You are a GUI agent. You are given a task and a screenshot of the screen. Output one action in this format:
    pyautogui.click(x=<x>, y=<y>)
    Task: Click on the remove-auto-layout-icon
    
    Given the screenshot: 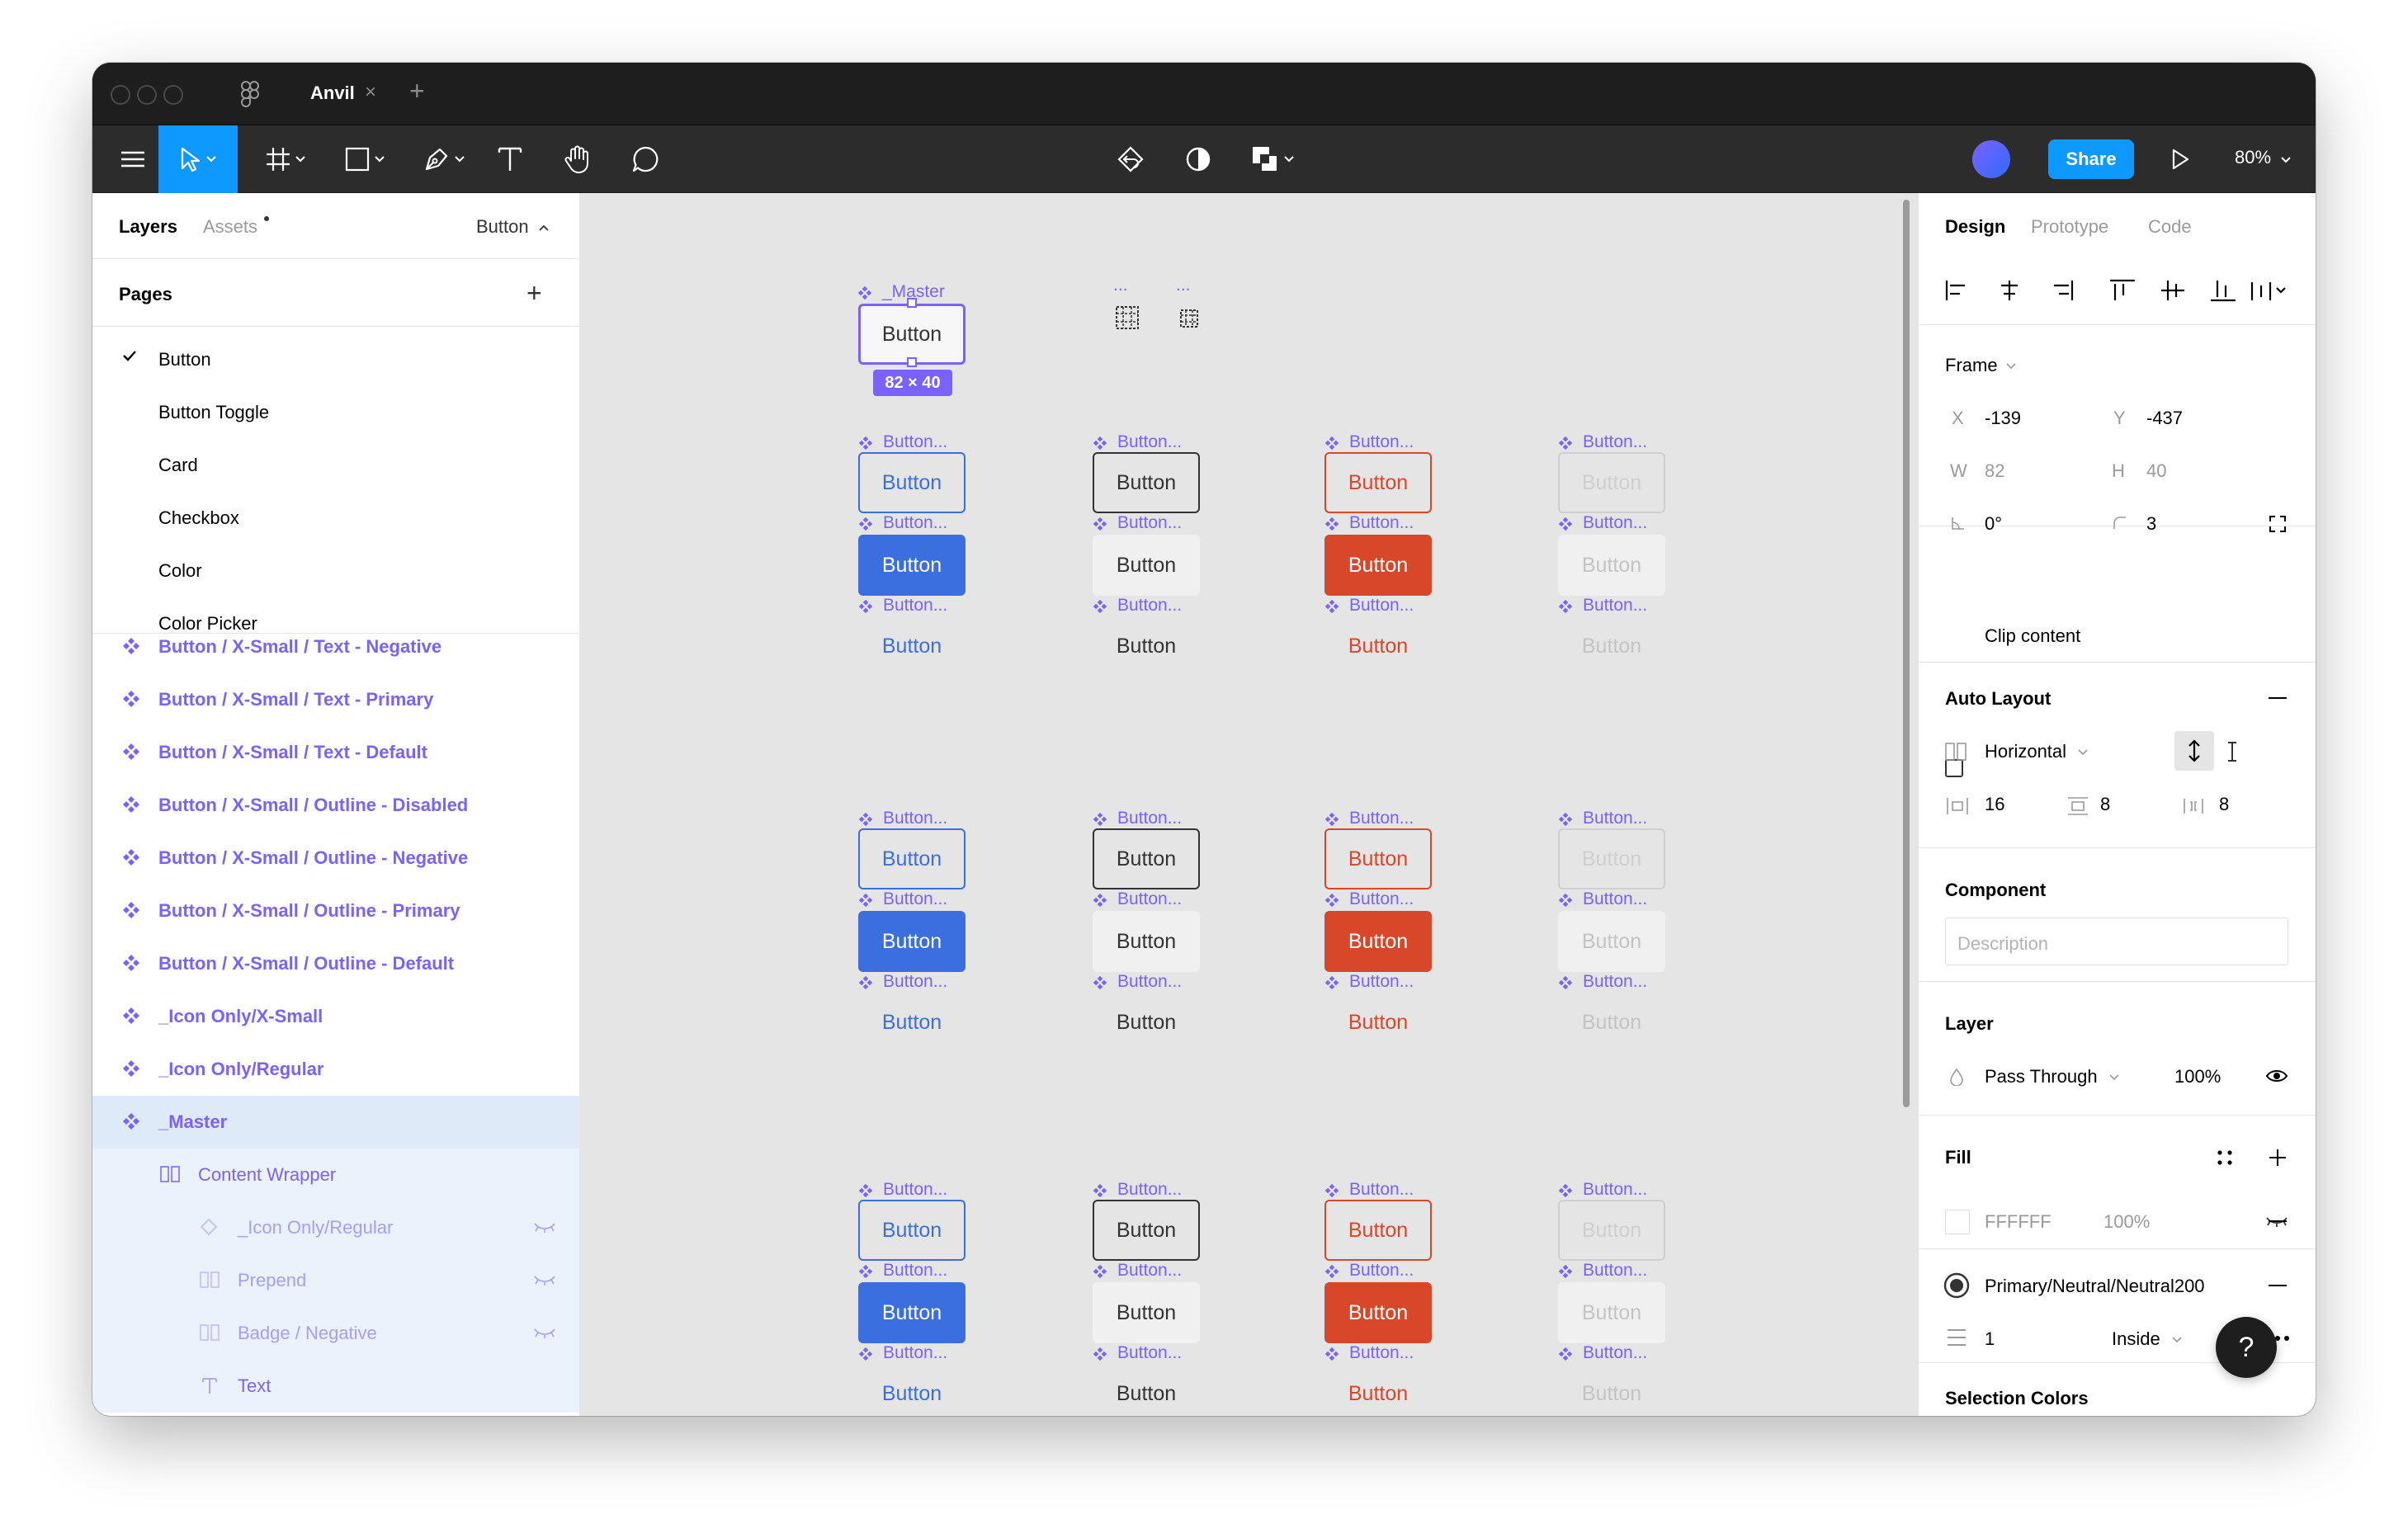 What is the action you would take?
    pyautogui.click(x=2278, y=698)
    